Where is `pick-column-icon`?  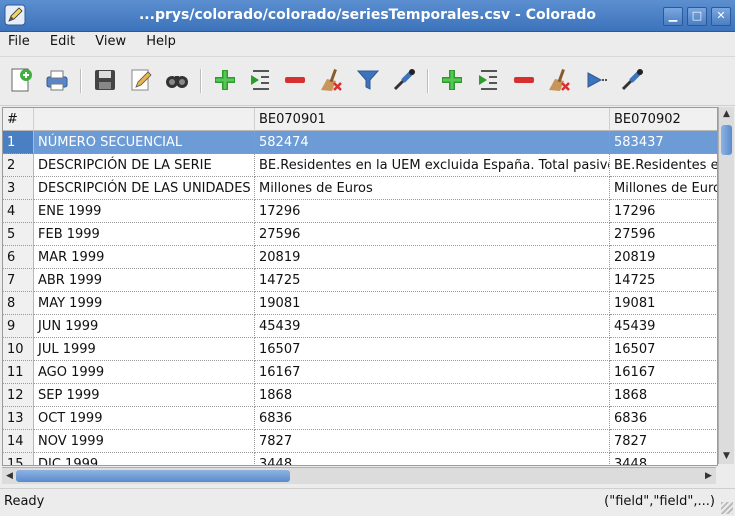 pick-column-icon is located at coordinates (632, 80).